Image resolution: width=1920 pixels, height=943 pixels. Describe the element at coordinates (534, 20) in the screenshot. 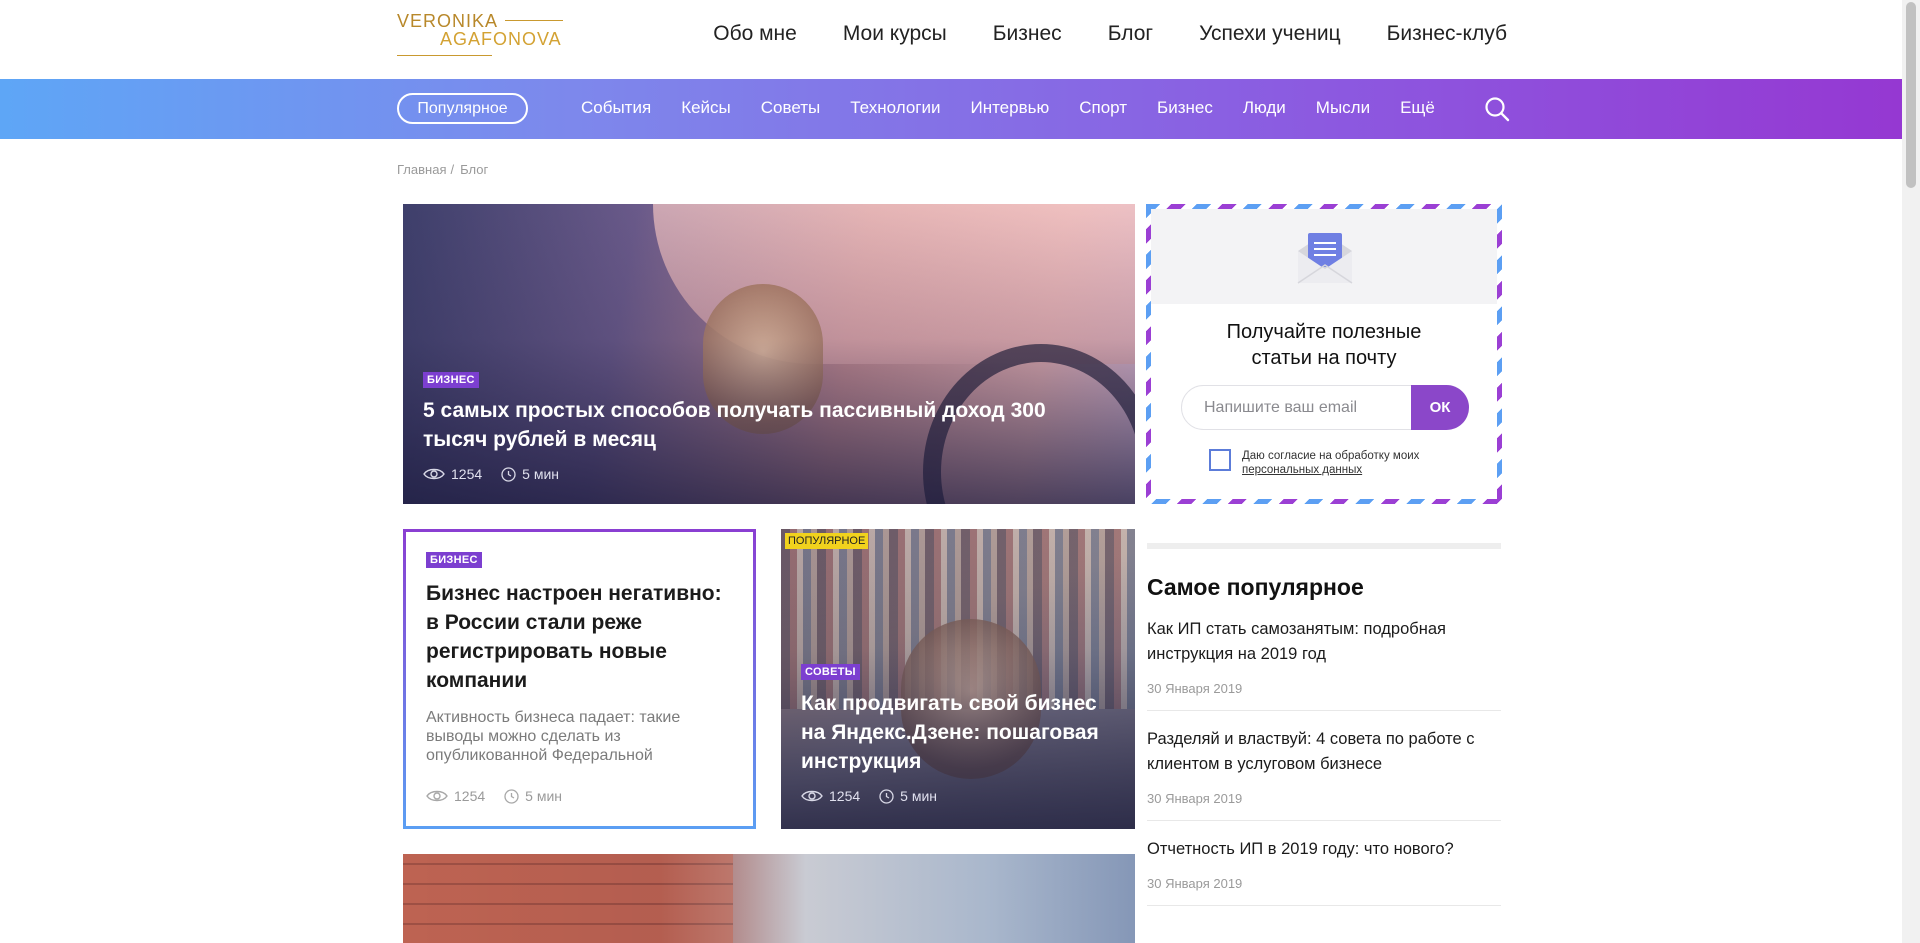

I see `logo-rule-top` at that location.